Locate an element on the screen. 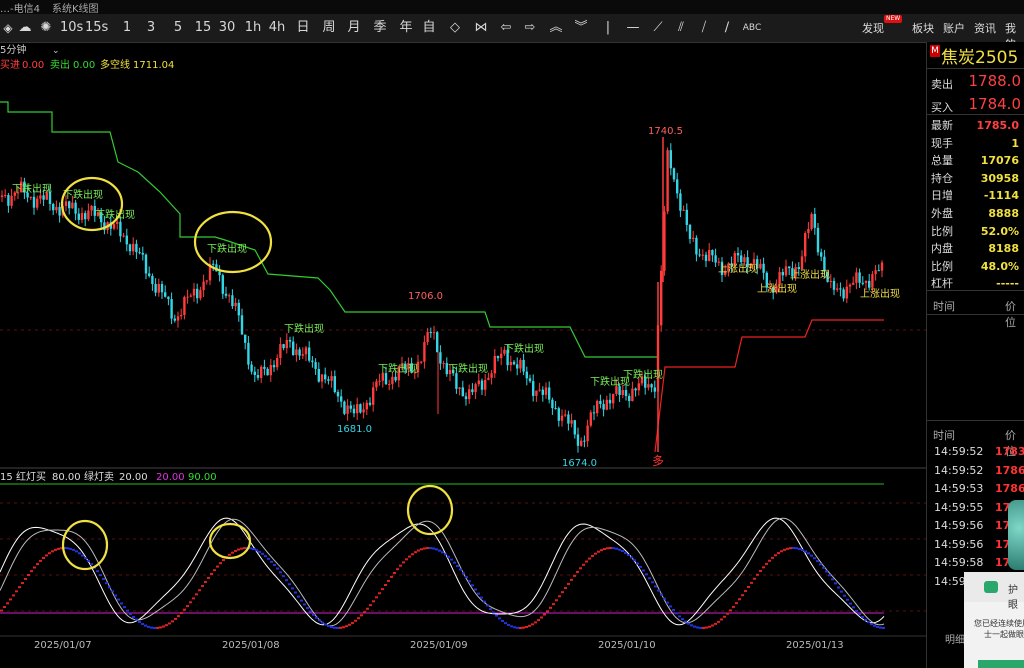 The width and height of the screenshot is (1024, 668). account-button: 账户 is located at coordinates (954, 28).